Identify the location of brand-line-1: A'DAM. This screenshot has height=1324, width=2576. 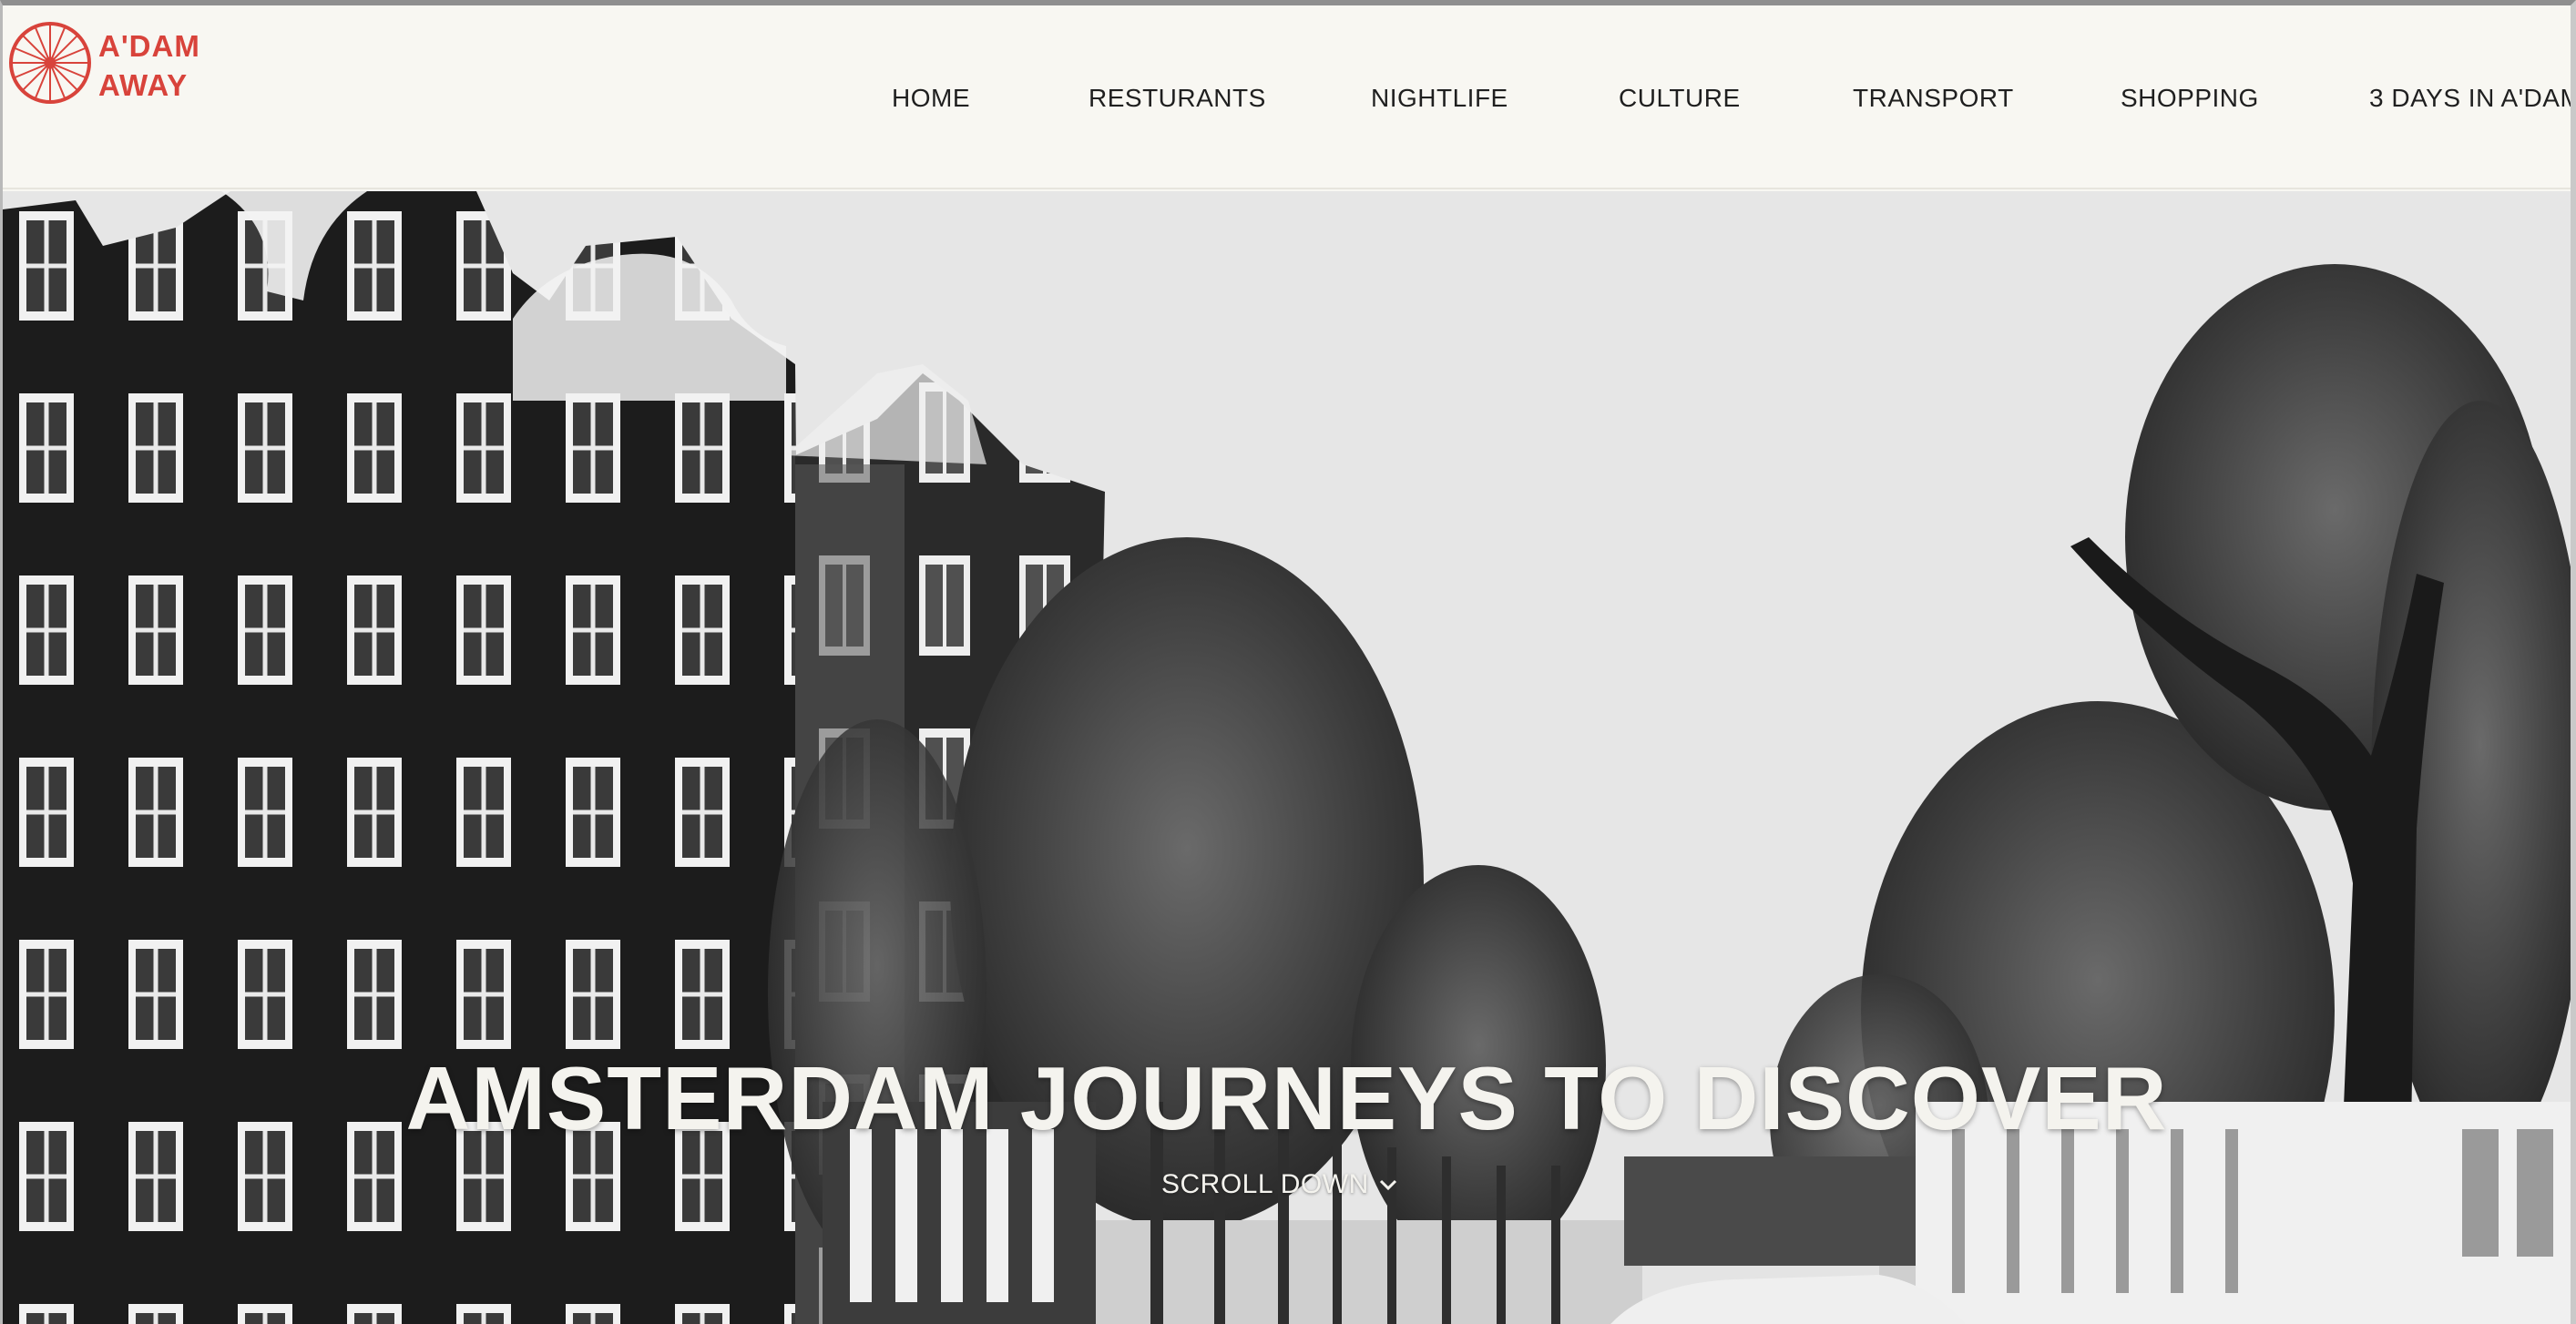
(149, 46).